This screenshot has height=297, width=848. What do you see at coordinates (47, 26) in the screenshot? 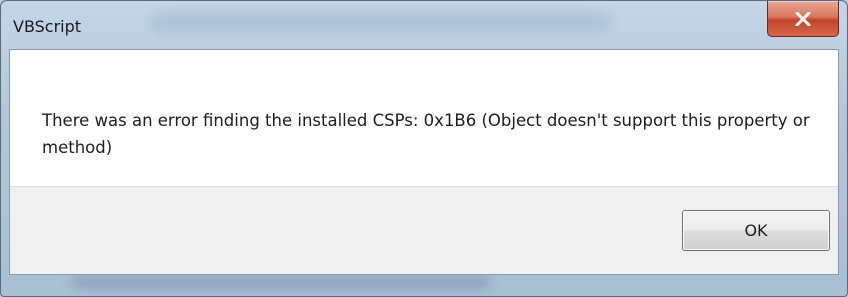
I see `window-title: VBScript` at bounding box center [47, 26].